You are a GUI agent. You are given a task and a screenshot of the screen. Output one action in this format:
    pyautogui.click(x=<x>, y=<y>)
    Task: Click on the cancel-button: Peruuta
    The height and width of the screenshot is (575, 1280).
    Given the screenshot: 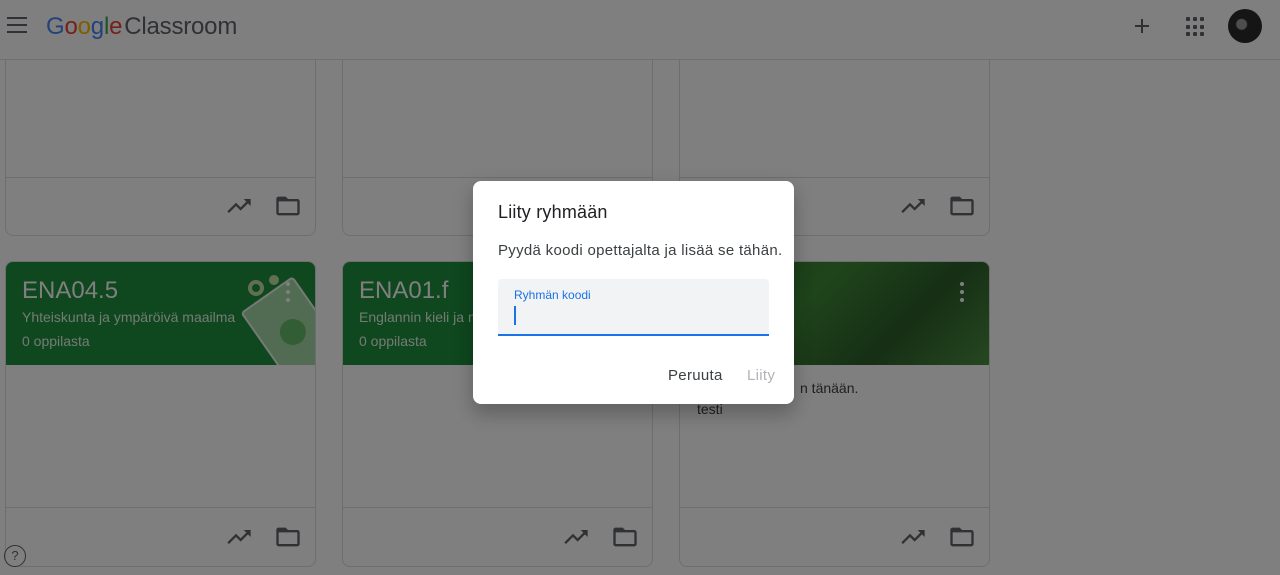 What is the action you would take?
    pyautogui.click(x=695, y=375)
    